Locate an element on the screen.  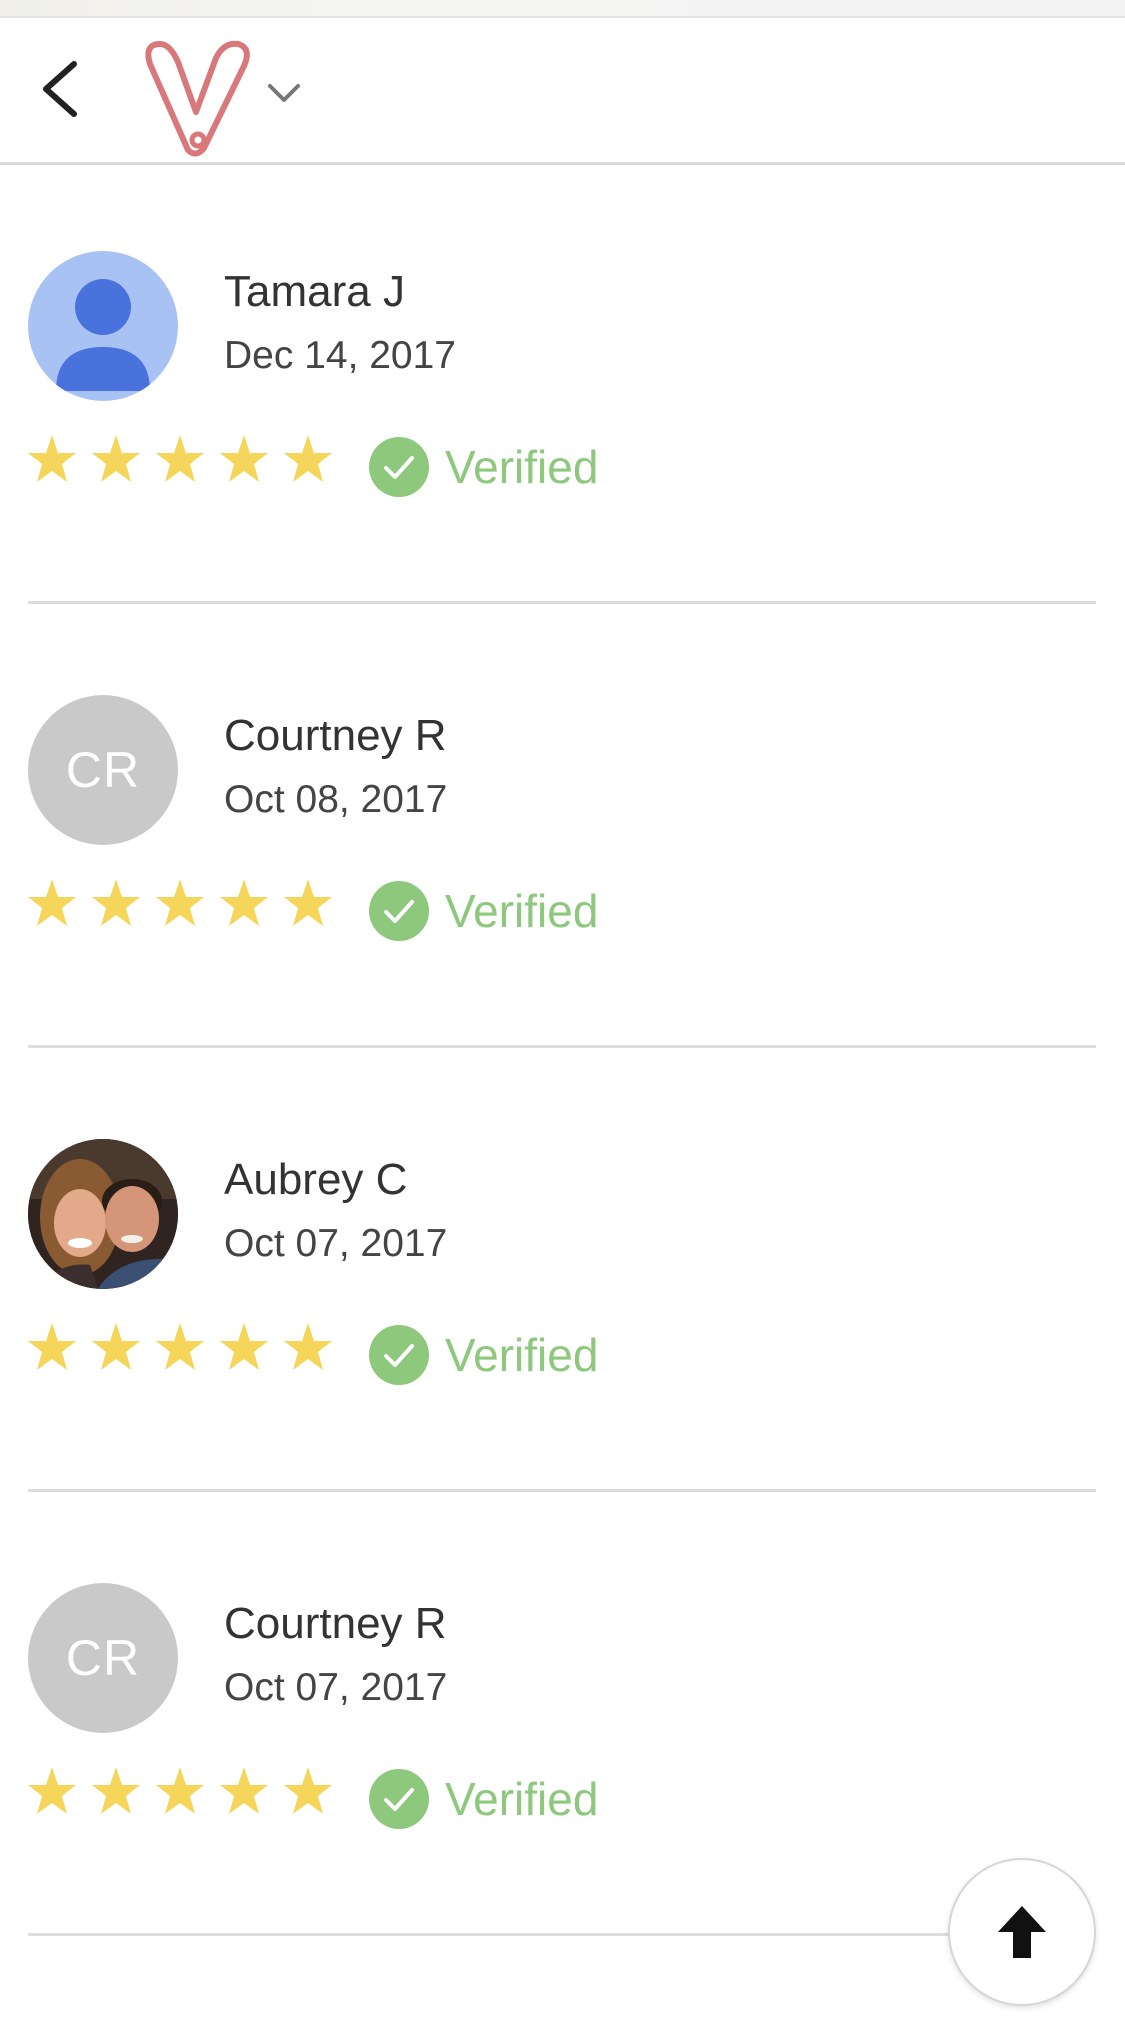
chevron-left-icon is located at coordinates (60, 89).